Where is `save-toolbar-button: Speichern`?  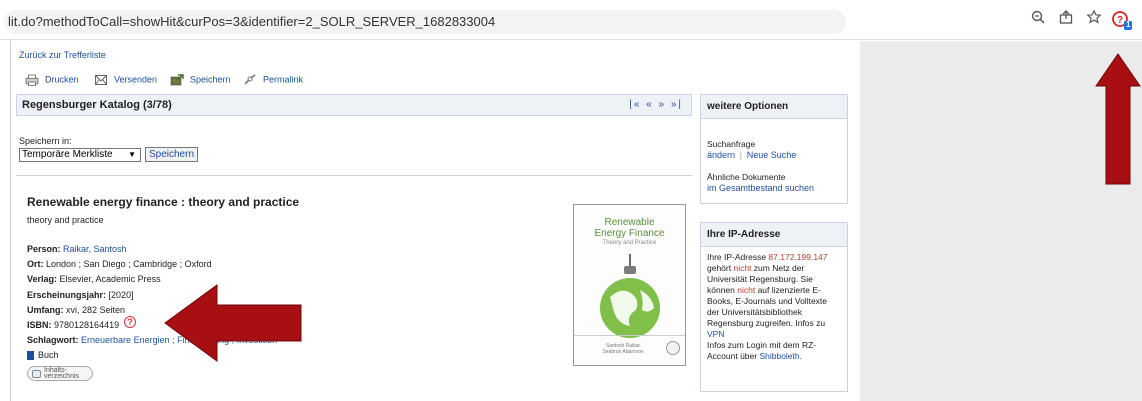 save-toolbar-button: Speichern is located at coordinates (200, 80).